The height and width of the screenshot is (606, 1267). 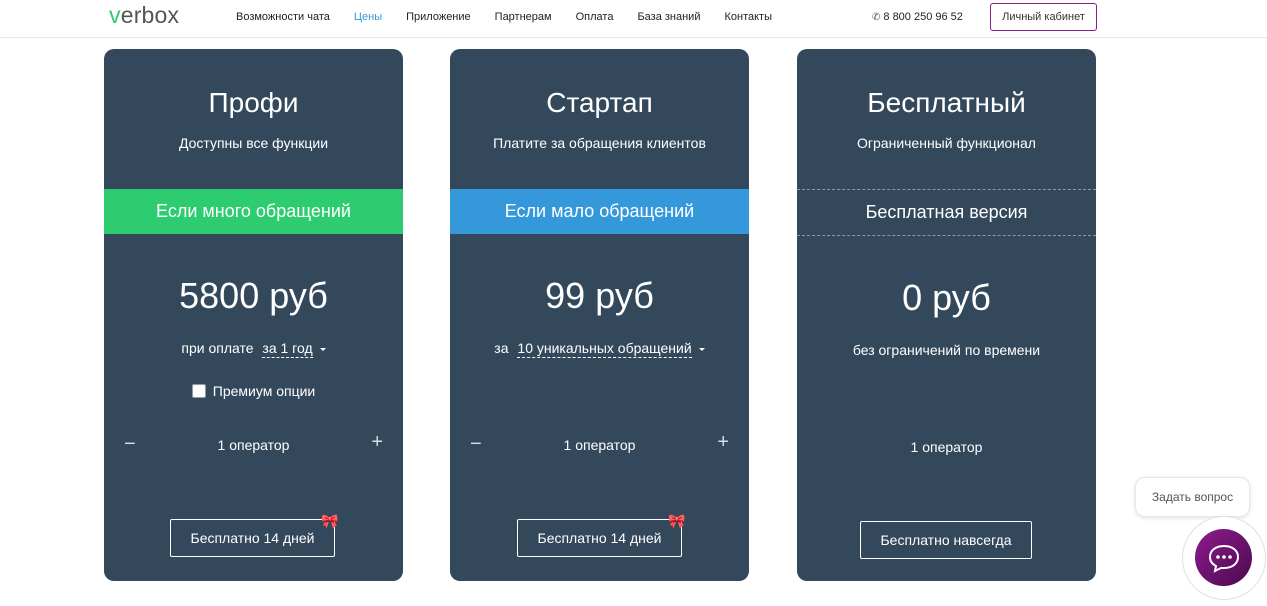 What do you see at coordinates (523, 17) in the screenshot?
I see `nav-link-partners: Партнерам` at bounding box center [523, 17].